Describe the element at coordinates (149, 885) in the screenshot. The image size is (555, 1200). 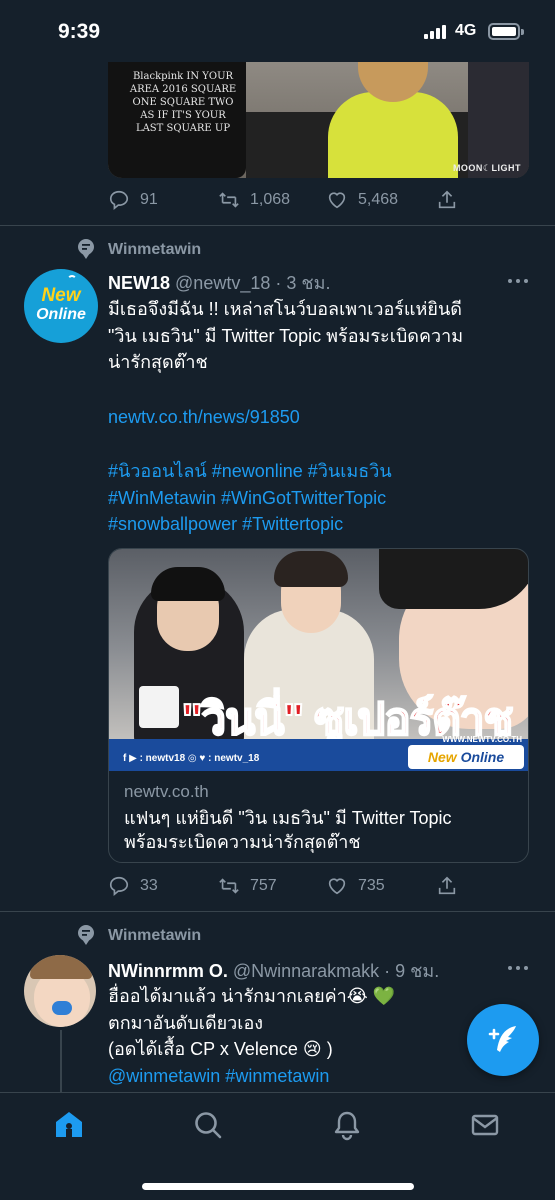
I see `reply-count: 33` at that location.